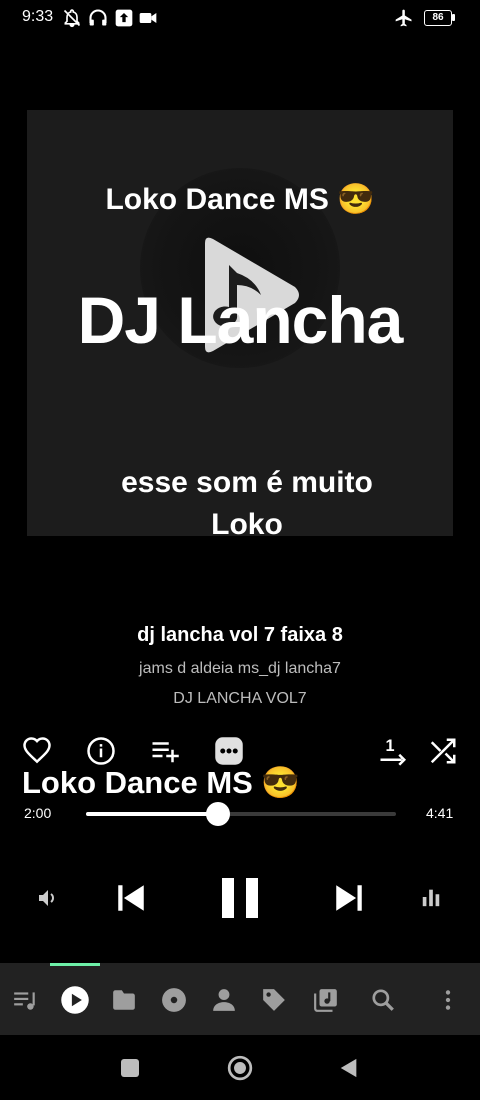 This screenshot has width=480, height=1100. I want to click on more-vert-icon, so click(448, 1000).